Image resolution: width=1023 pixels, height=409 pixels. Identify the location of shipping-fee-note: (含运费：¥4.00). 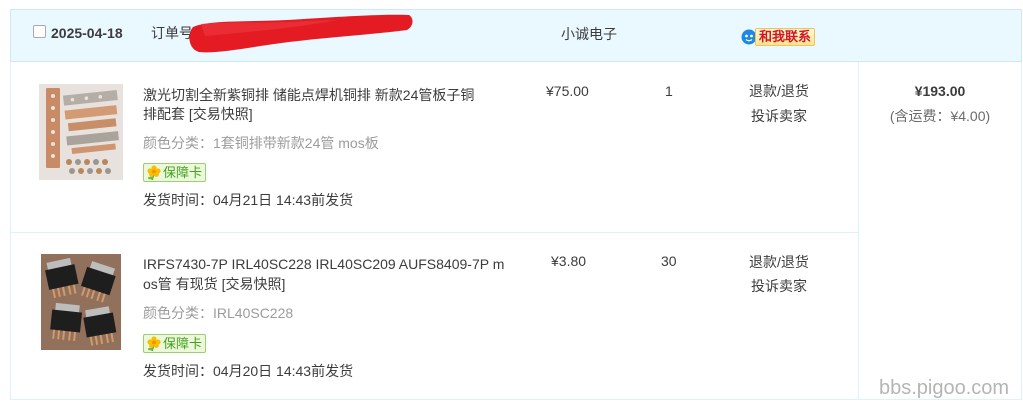
(940, 116).